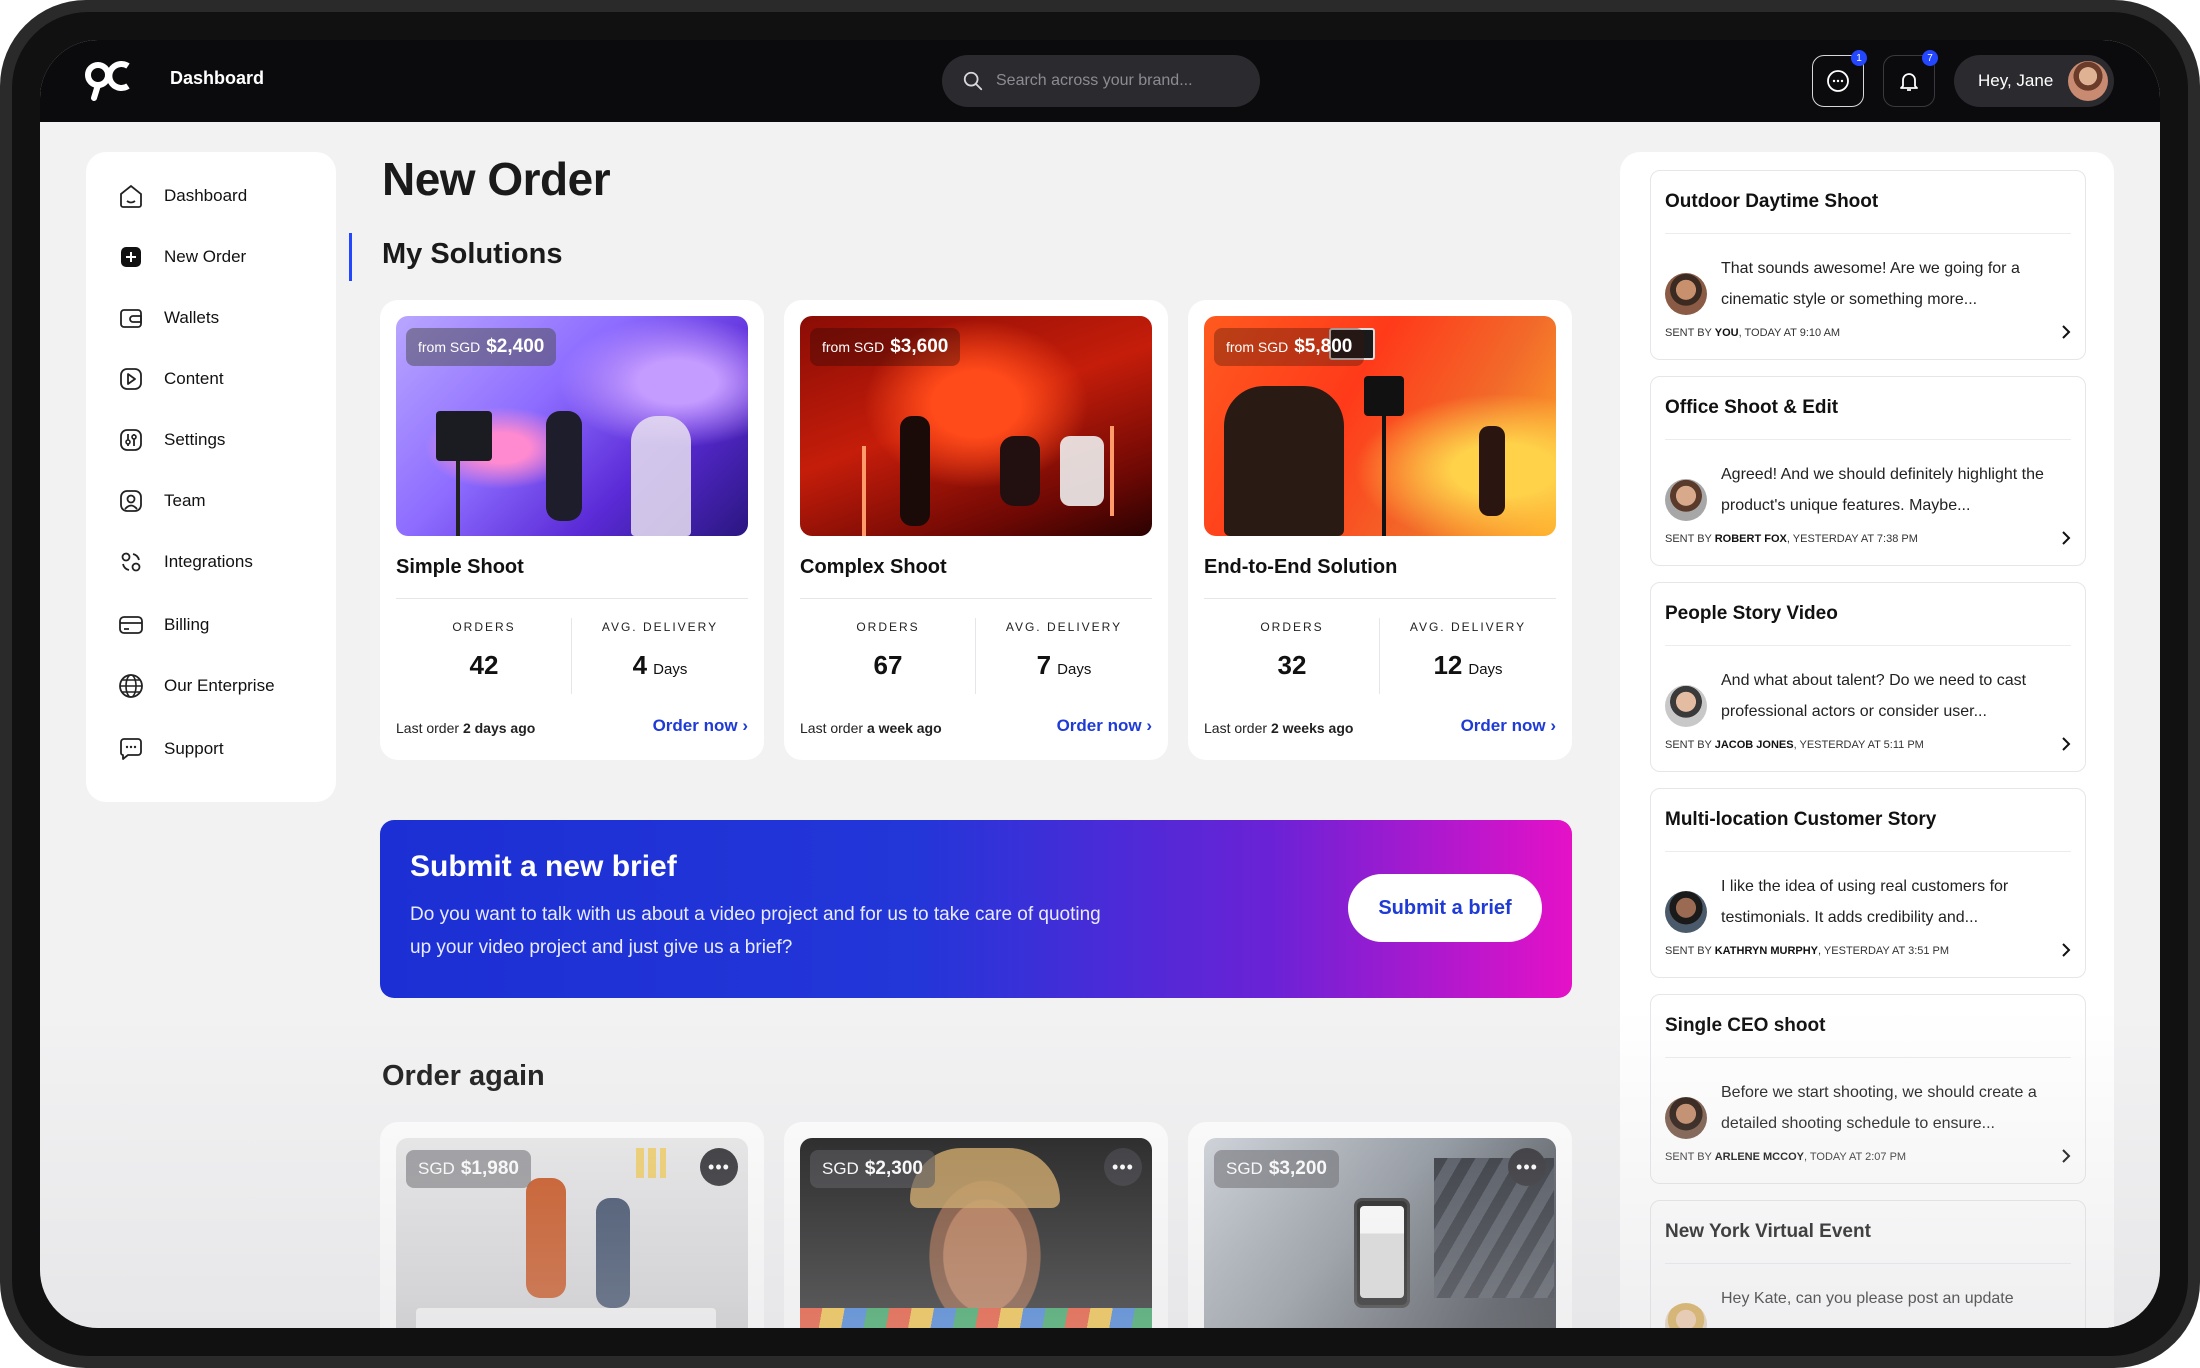  Describe the element at coordinates (919, 346) in the screenshot. I see `price-value: $3,600` at that location.